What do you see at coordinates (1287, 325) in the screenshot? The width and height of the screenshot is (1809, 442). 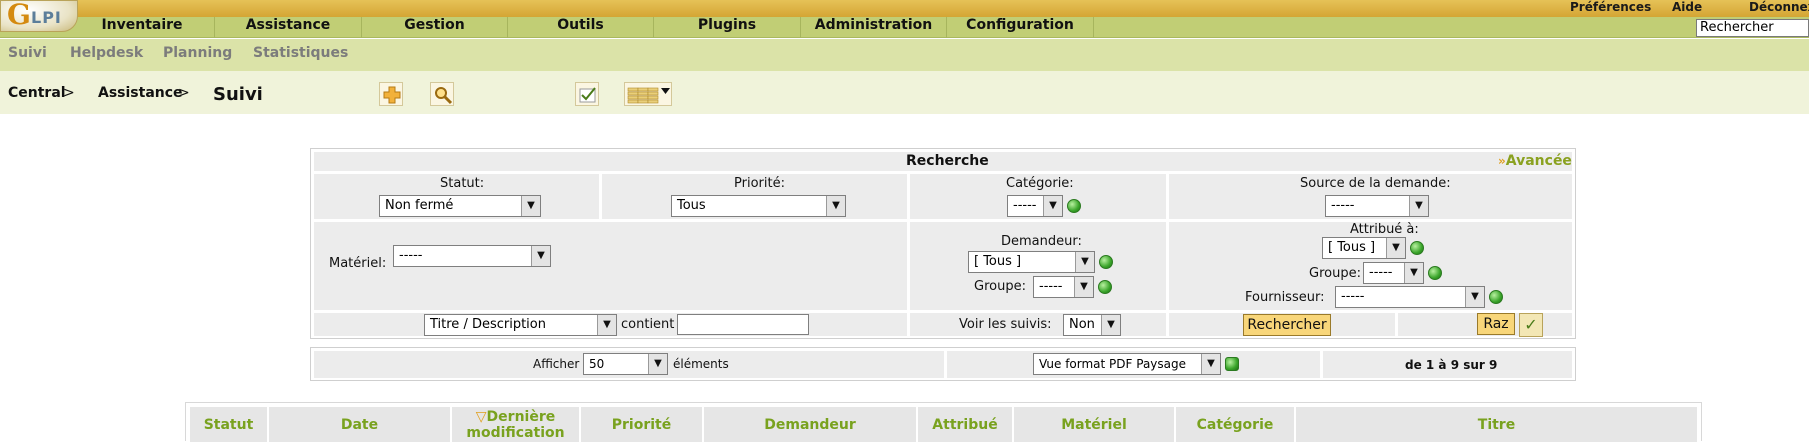 I see `search-button: Rechercher` at bounding box center [1287, 325].